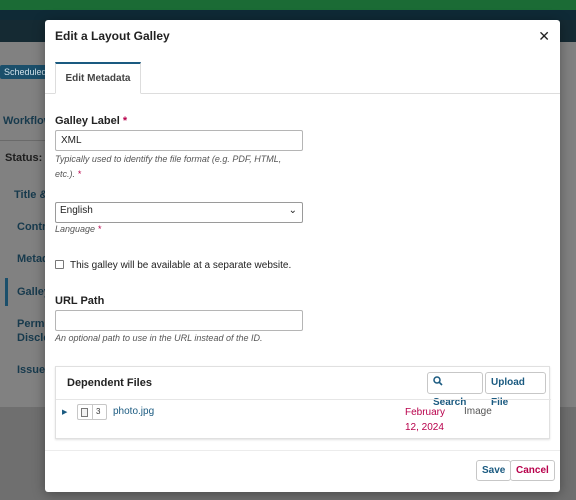  I want to click on file-id-chip: 3, so click(92, 412).